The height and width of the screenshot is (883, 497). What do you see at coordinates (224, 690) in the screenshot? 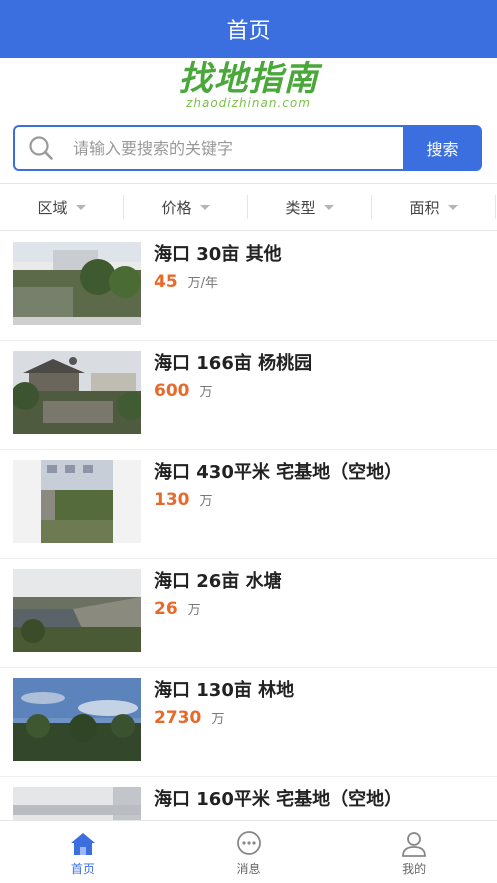
I see `listing-title: 海口 130亩 林地` at bounding box center [224, 690].